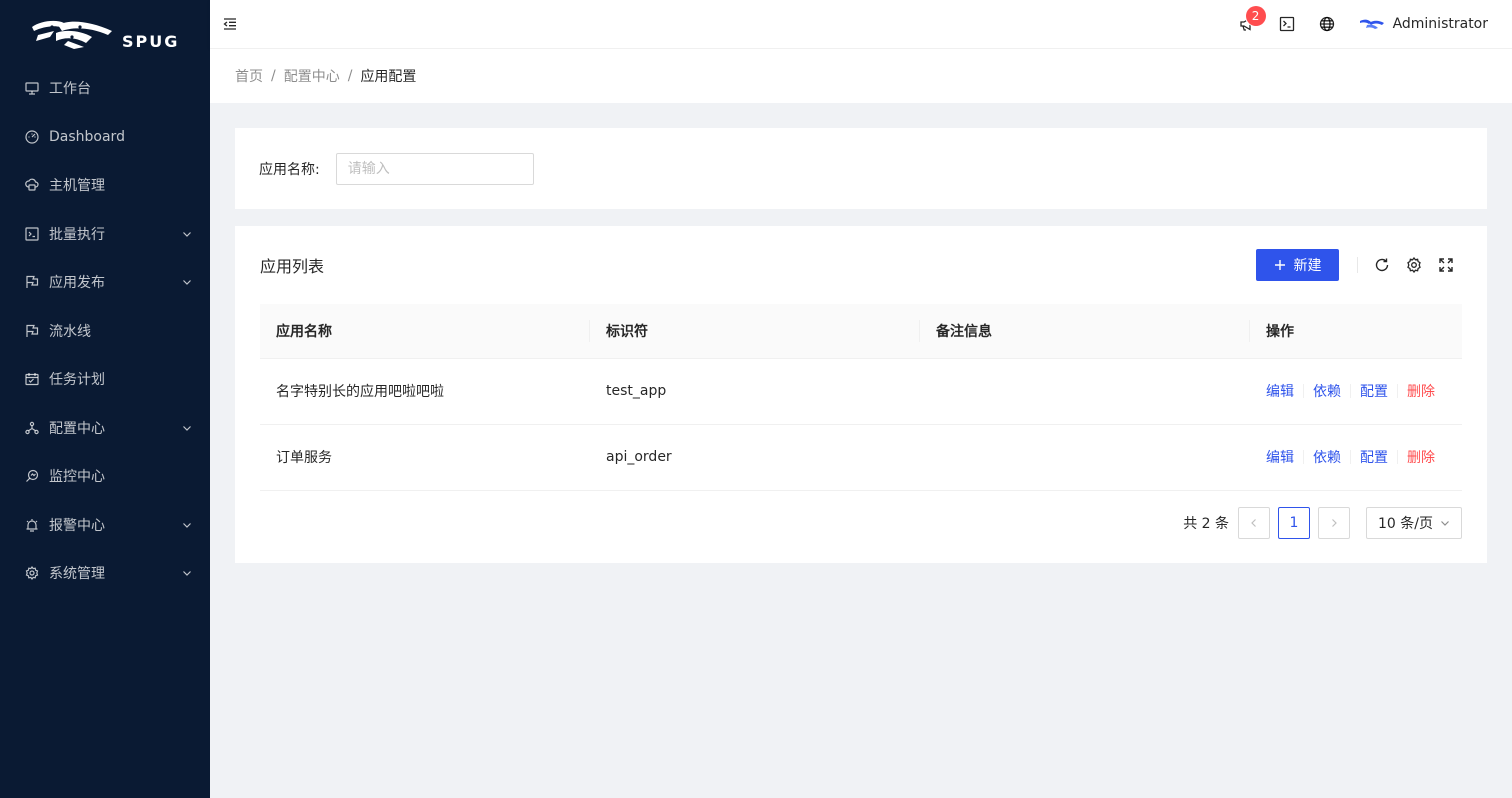  I want to click on table-header-row: 应用名称 标识符 备注信息 操作, so click(861, 331).